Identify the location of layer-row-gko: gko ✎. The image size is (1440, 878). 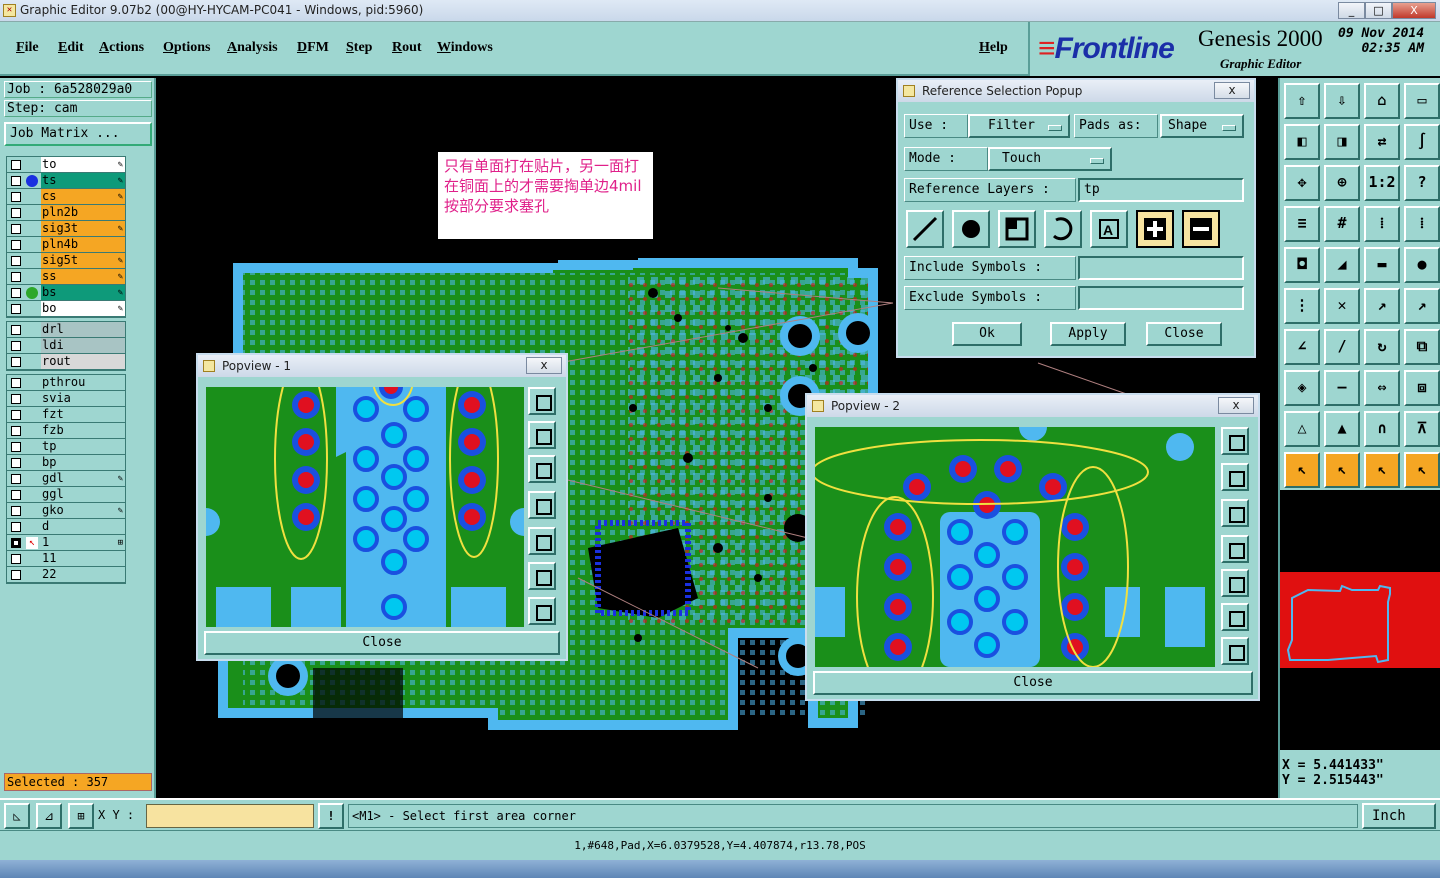
(66, 511).